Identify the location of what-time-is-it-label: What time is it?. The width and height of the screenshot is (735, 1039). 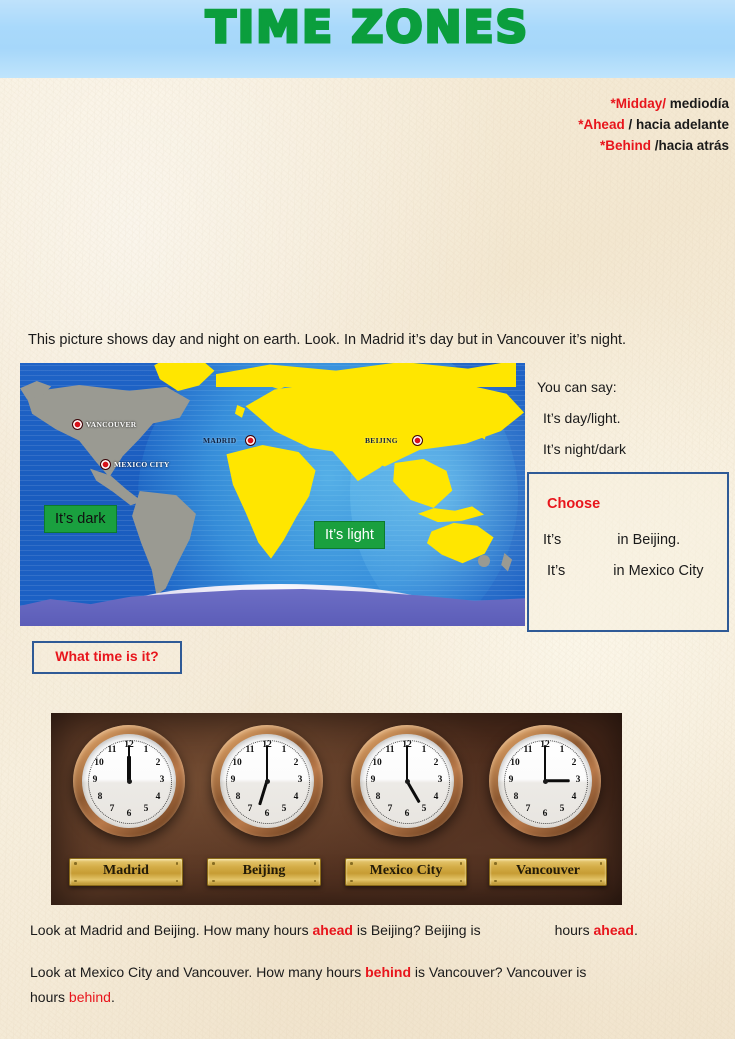
(107, 656).